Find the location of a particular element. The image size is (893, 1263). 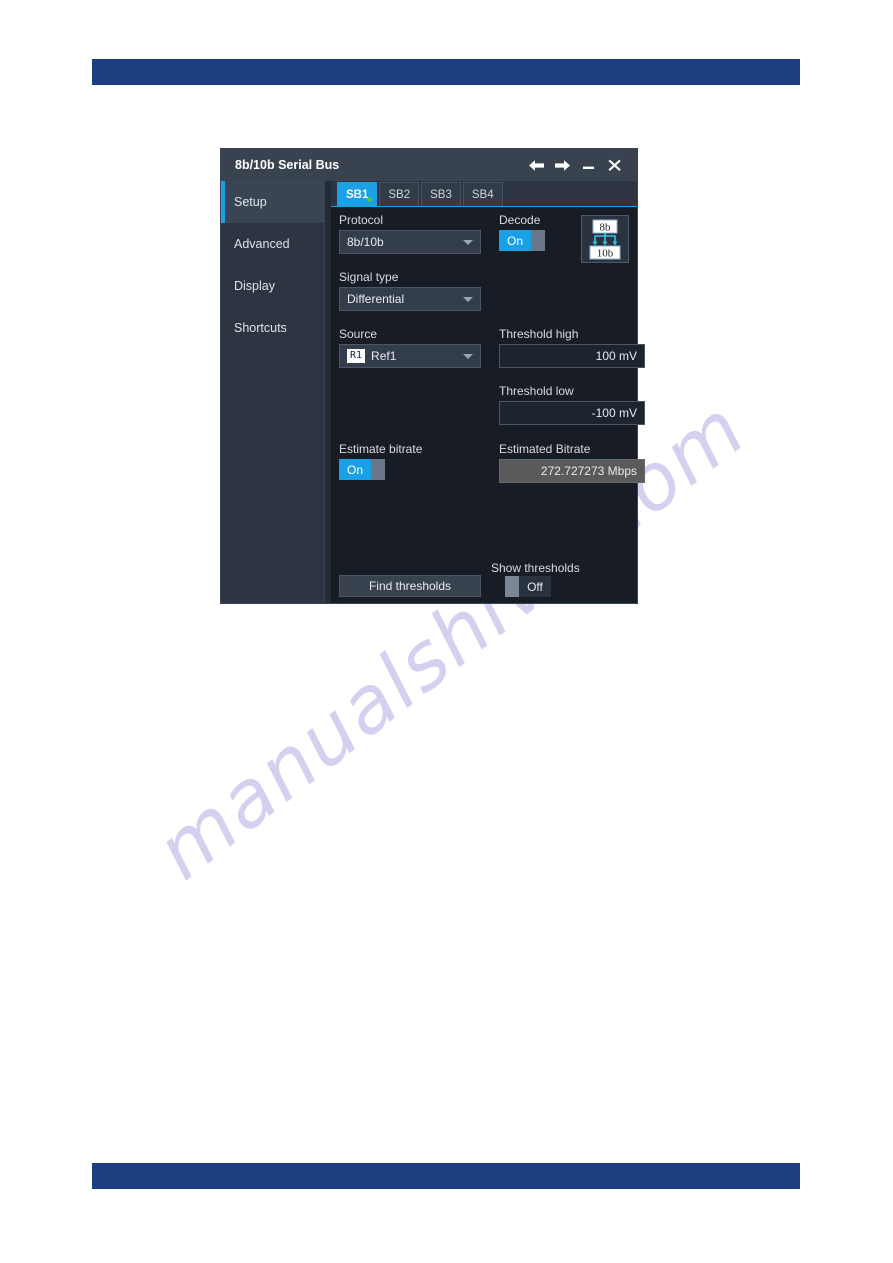

tab-sb3: SB3 is located at coordinates (441, 194).